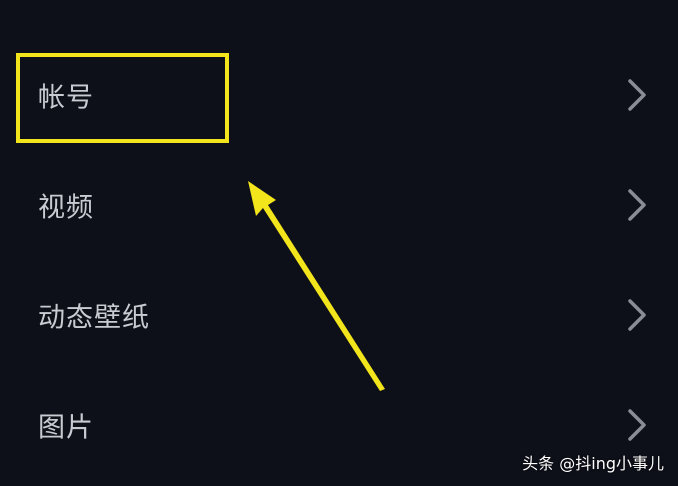 The height and width of the screenshot is (486, 678). I want to click on watermark: 头条 @抖ing小事儿, so click(593, 463).